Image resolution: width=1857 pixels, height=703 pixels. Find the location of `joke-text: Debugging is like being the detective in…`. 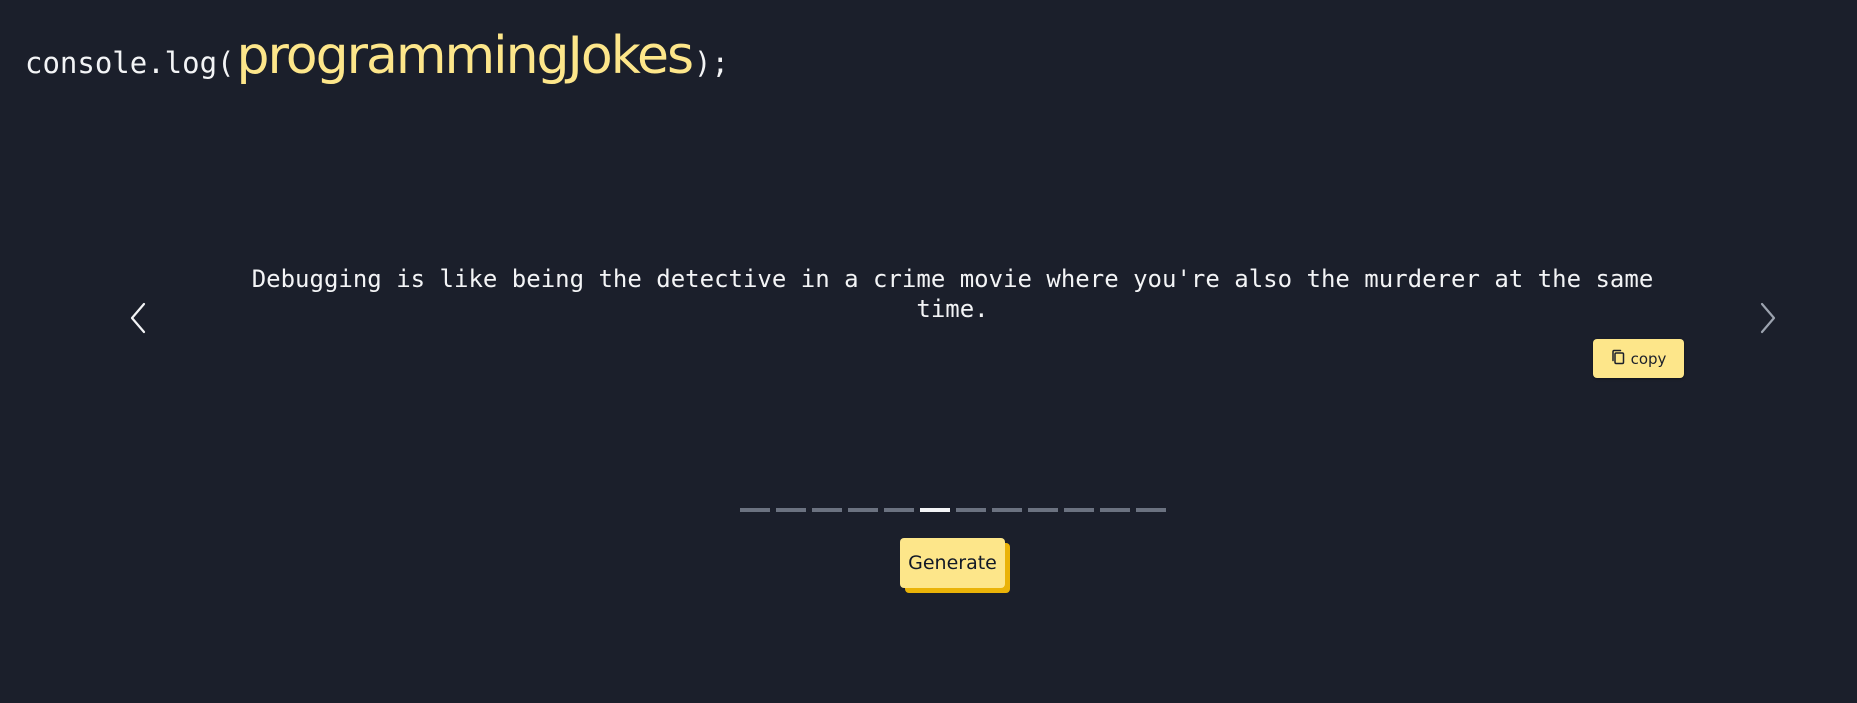

joke-text: Debugging is like being the detective in… is located at coordinates (952, 294).